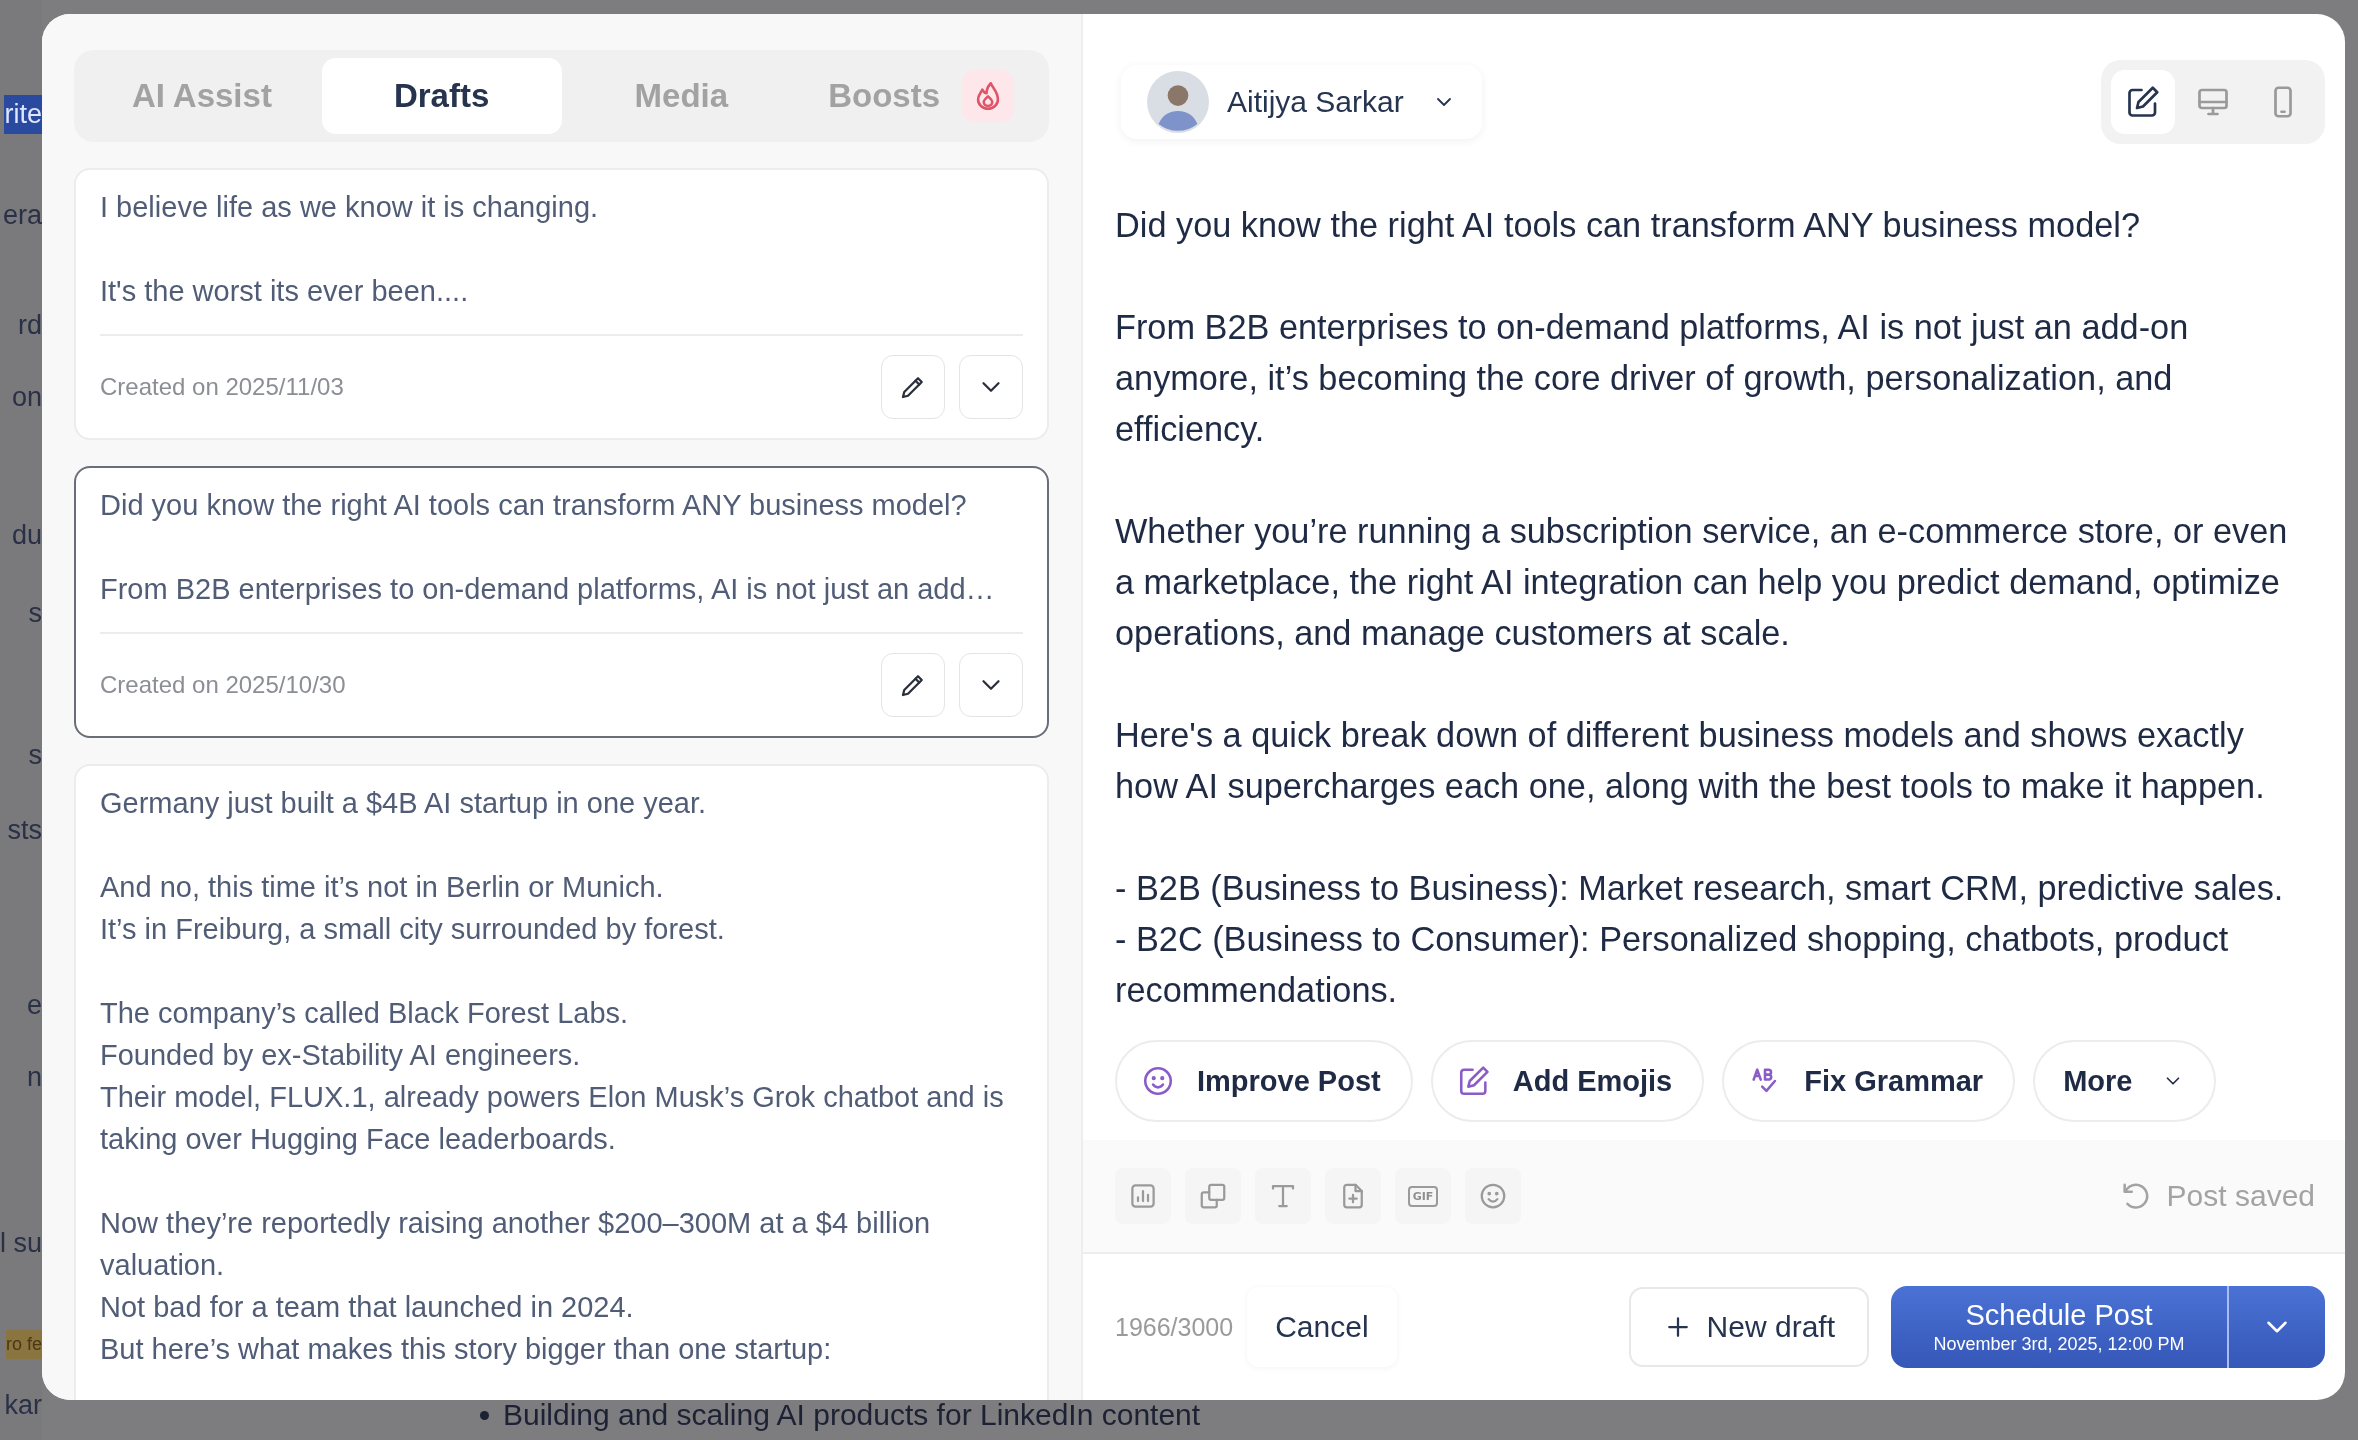  Describe the element at coordinates (1322, 1327) in the screenshot. I see `cancel-button: Cancel` at that location.